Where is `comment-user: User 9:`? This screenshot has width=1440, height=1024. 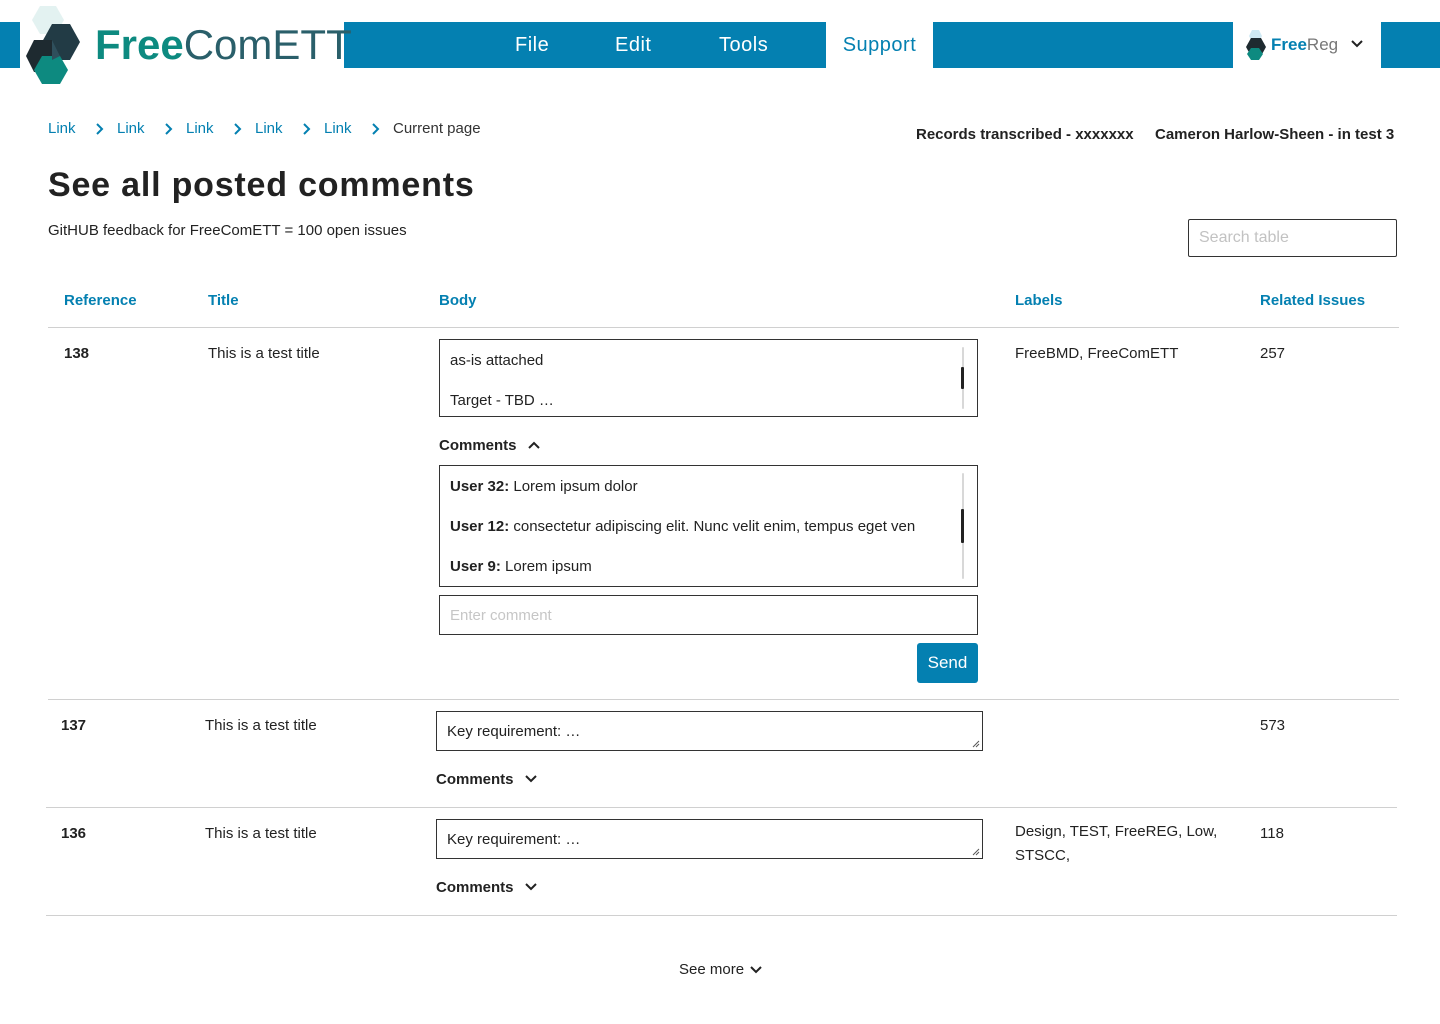
comment-user: User 9: is located at coordinates (475, 566).